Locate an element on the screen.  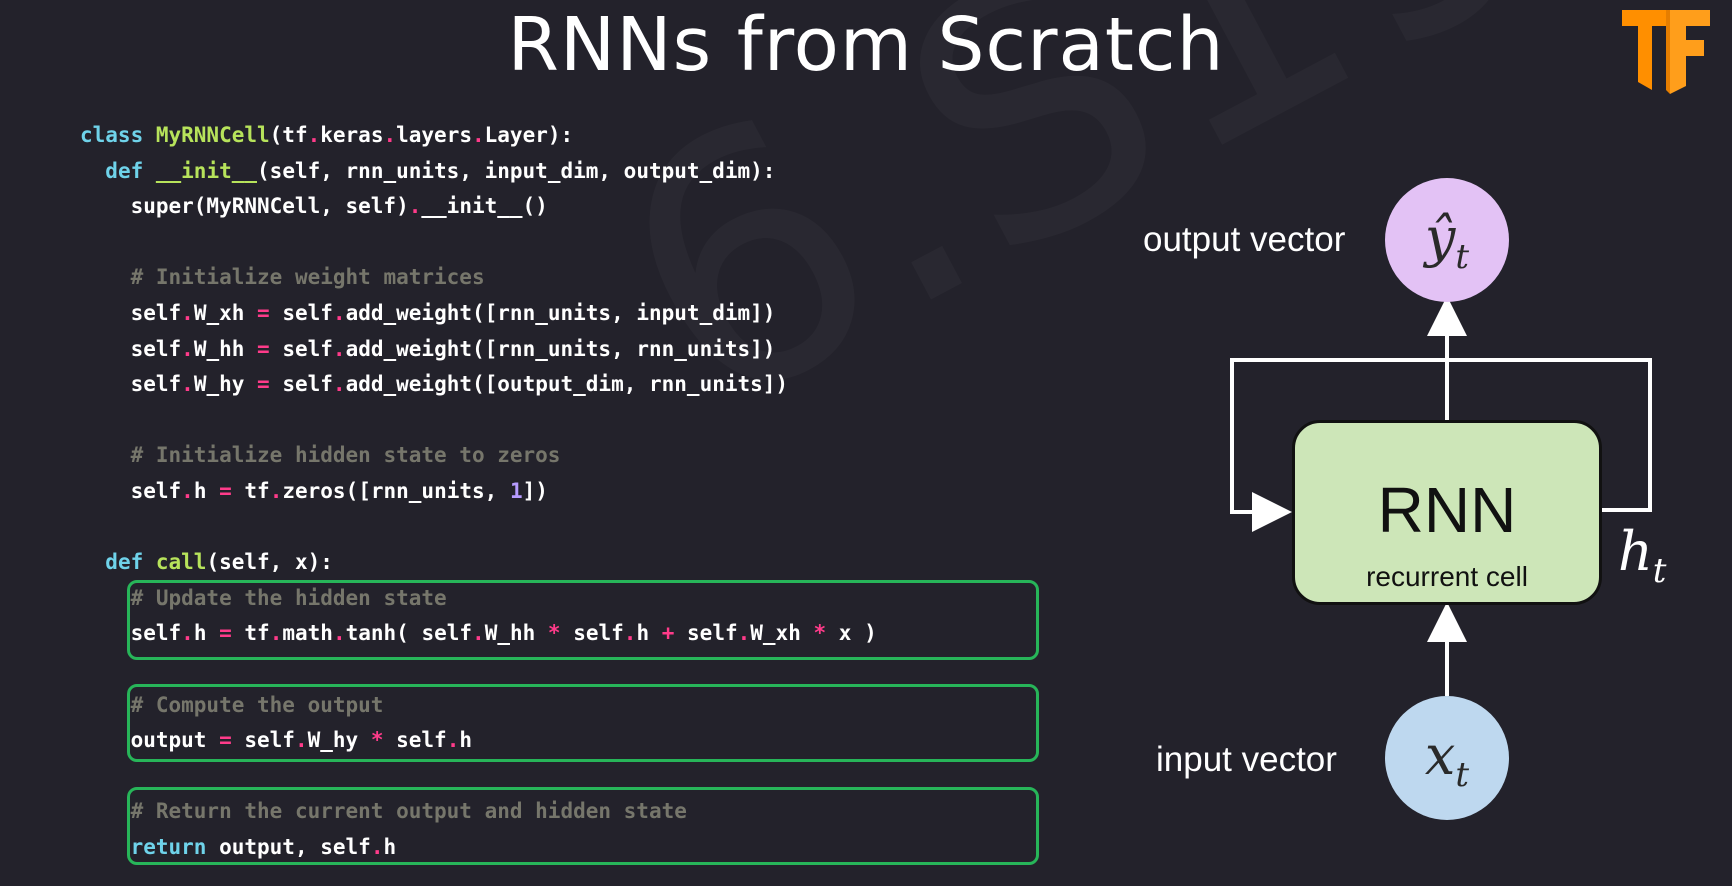
hidden-state-label: ht is located at coordinates (1642, 555).